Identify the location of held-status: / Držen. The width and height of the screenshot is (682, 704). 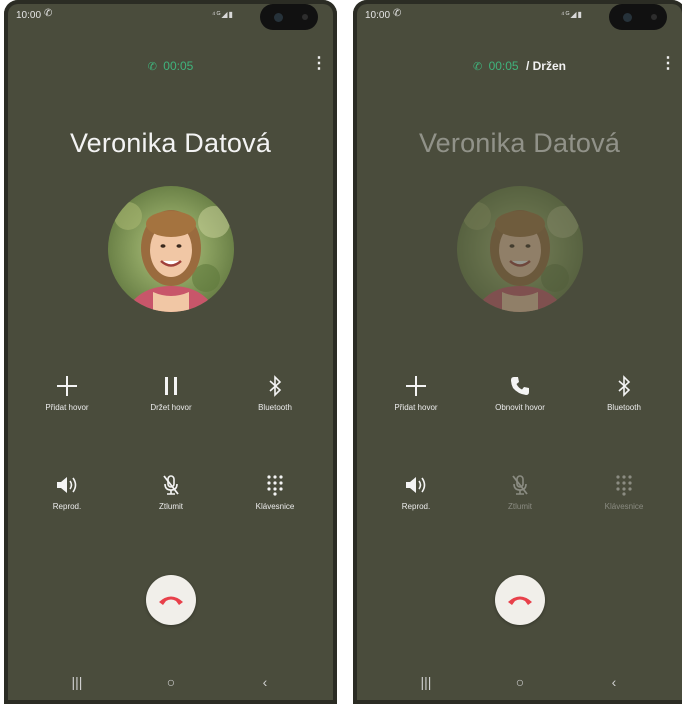
(545, 66).